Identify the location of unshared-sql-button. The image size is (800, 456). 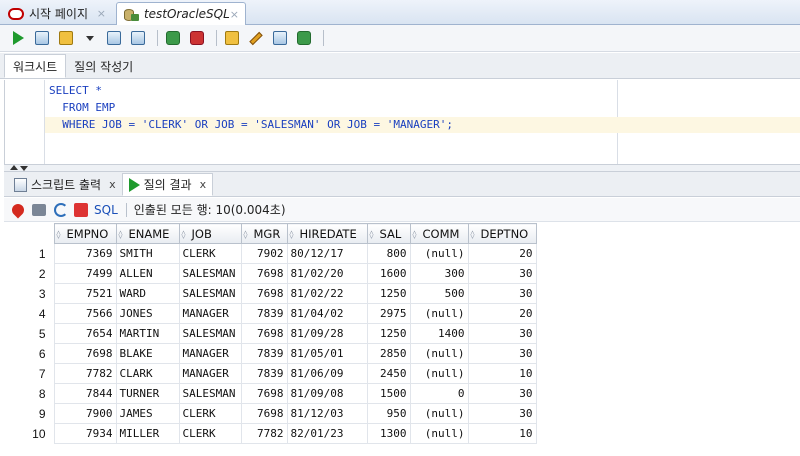
(232, 38).